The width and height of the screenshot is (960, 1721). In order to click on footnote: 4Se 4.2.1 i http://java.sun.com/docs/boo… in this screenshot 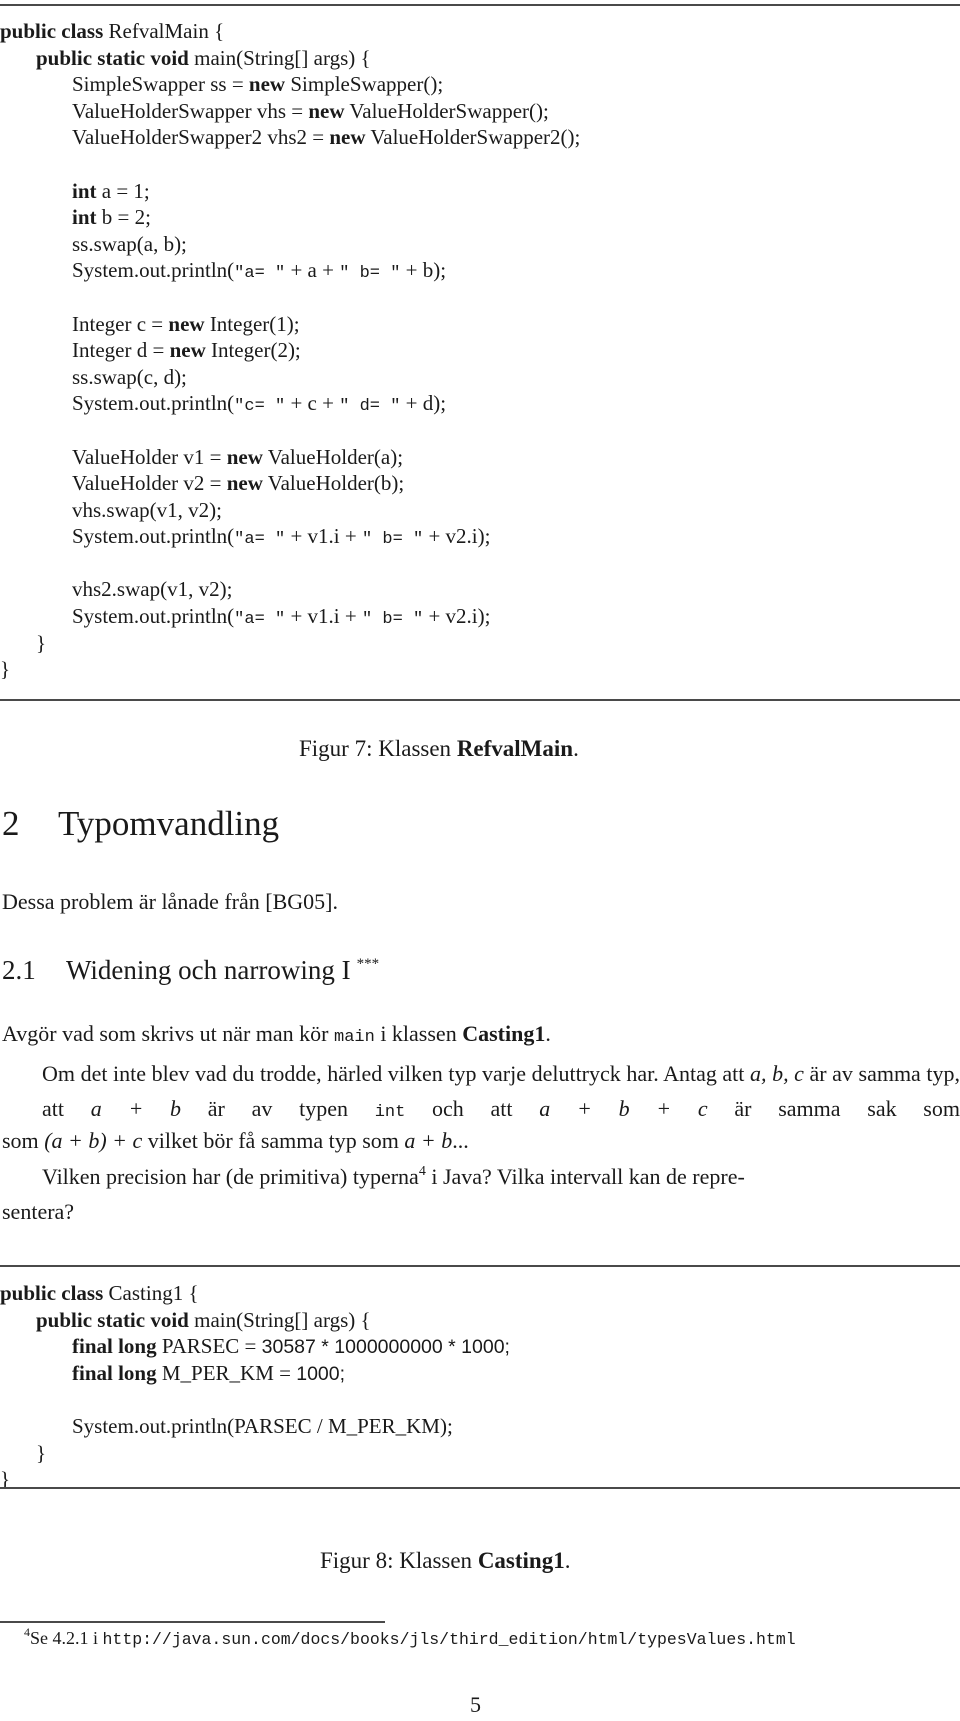, I will do `click(410, 1637)`.